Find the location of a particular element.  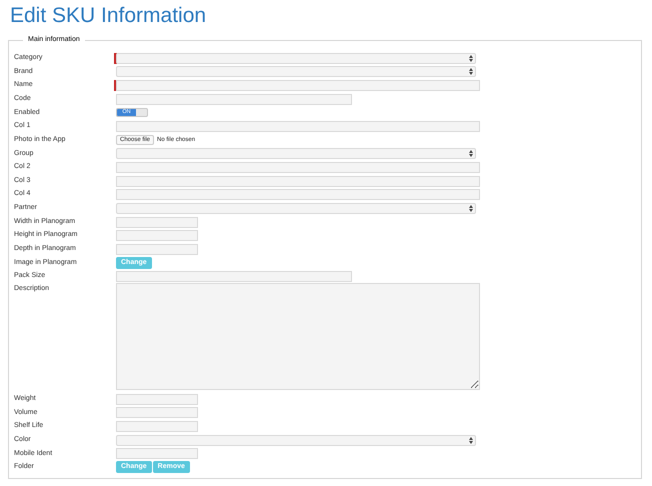

text-area is located at coordinates (298, 336).